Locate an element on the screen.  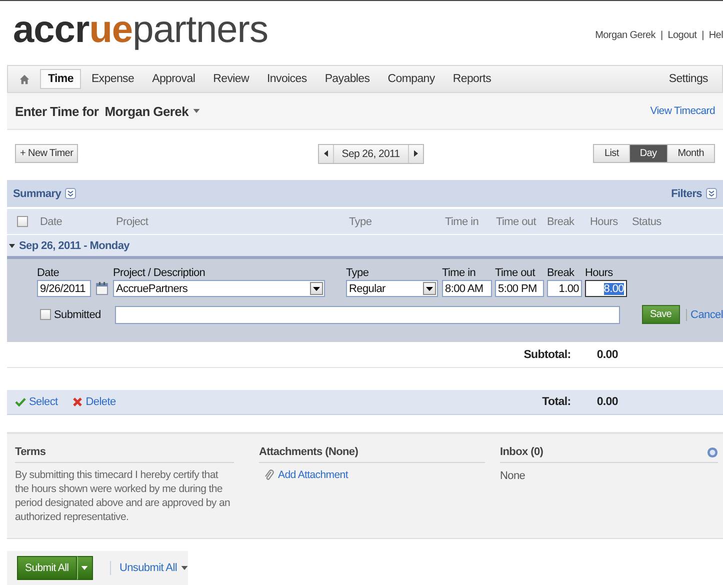
project-dropdown: AccruePartners is located at coordinates (219, 288).